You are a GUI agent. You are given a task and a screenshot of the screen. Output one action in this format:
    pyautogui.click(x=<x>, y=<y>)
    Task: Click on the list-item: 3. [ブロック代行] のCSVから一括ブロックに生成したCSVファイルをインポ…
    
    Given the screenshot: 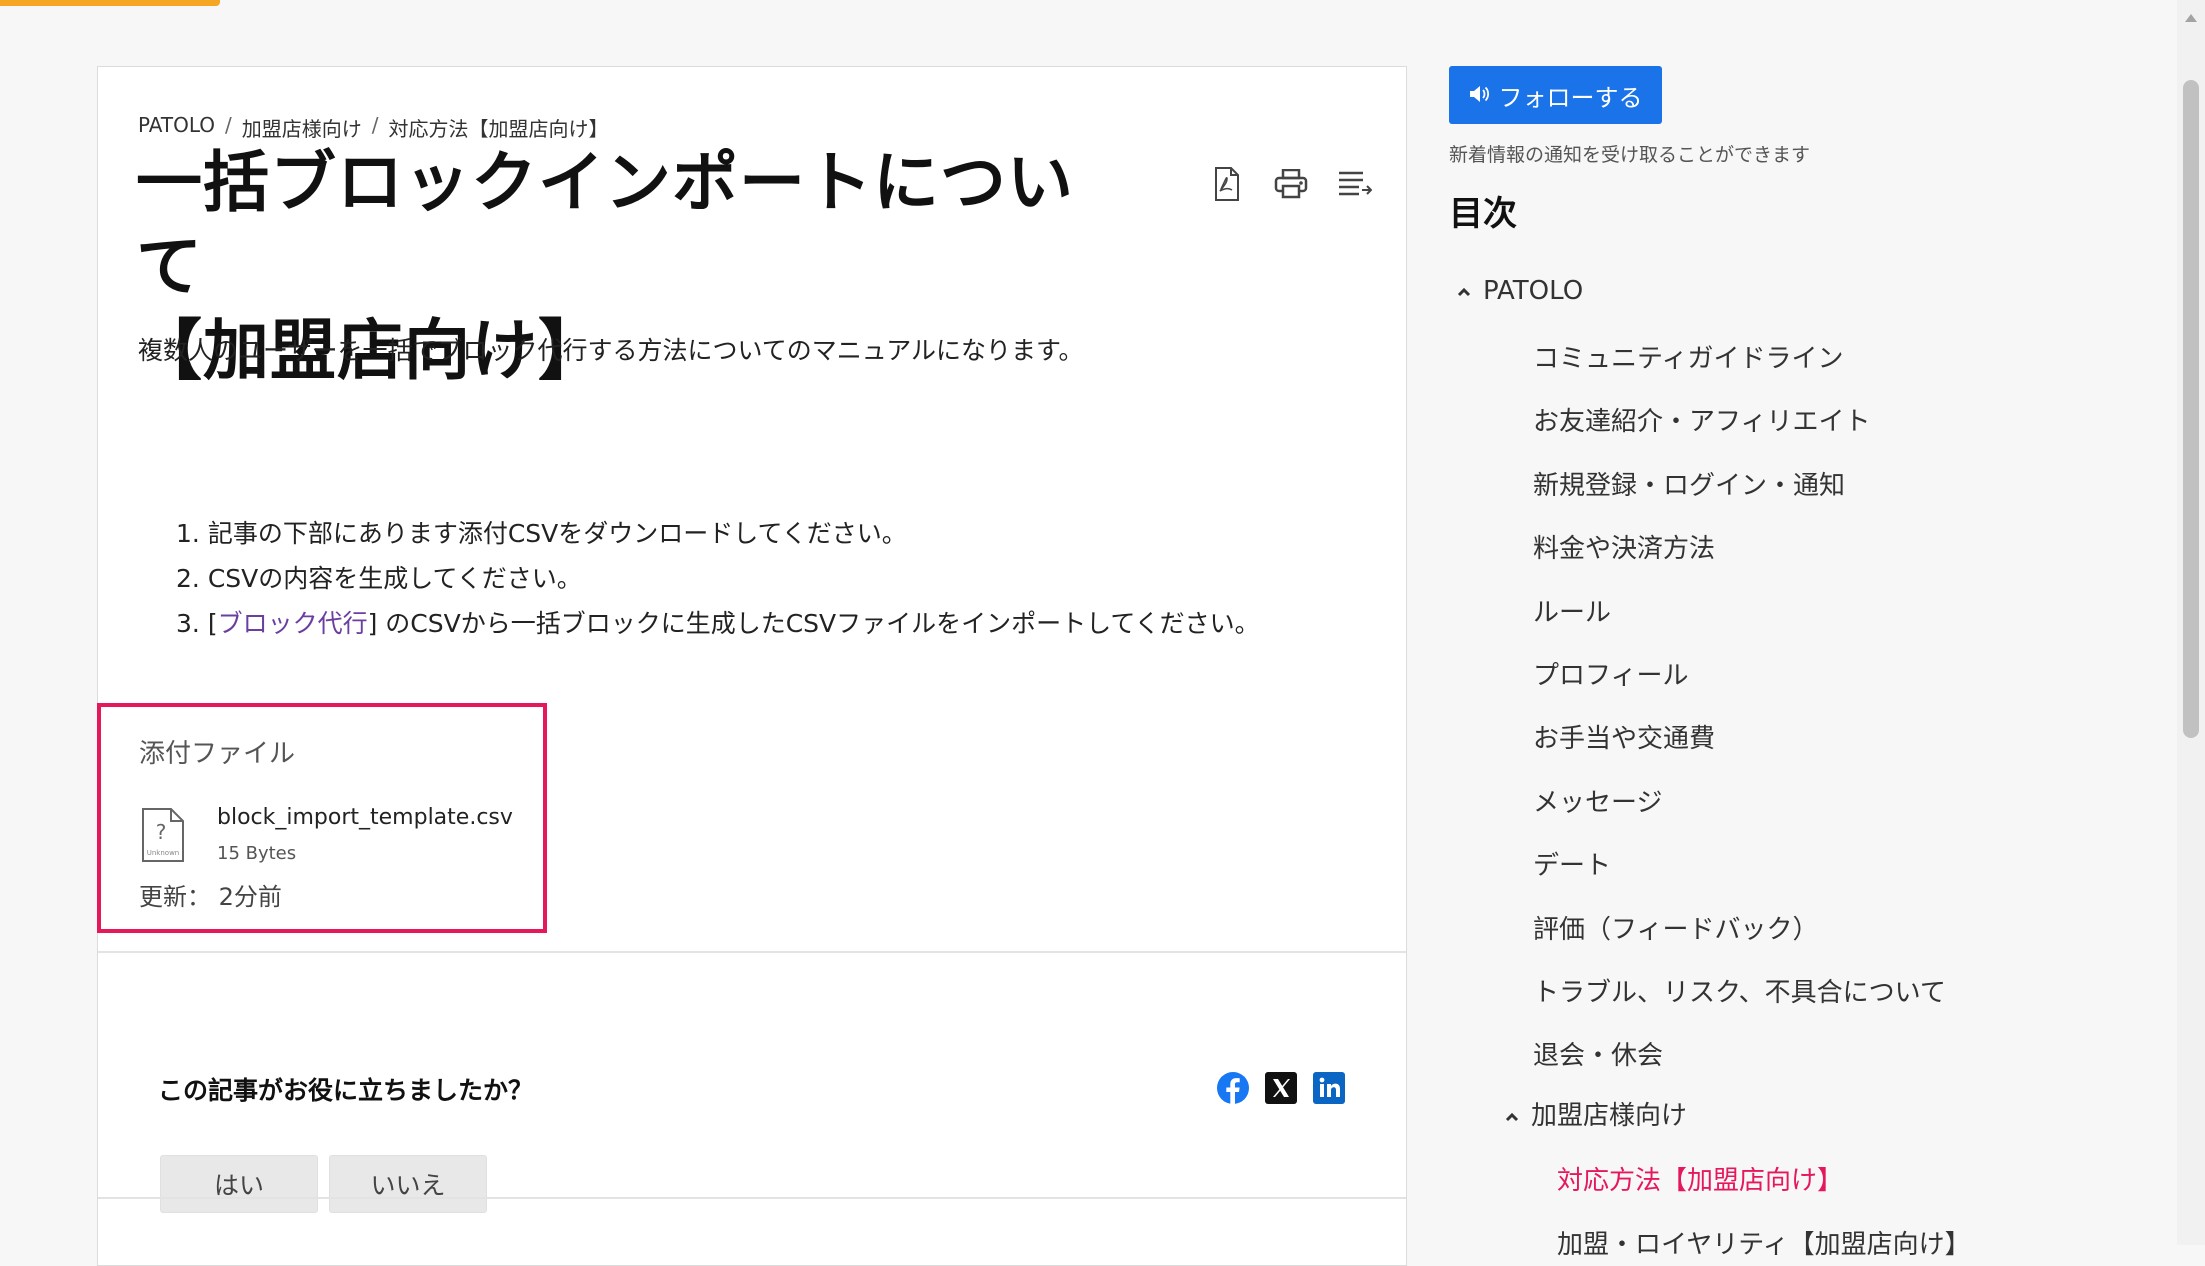 What is the action you would take?
    pyautogui.click(x=718, y=623)
    